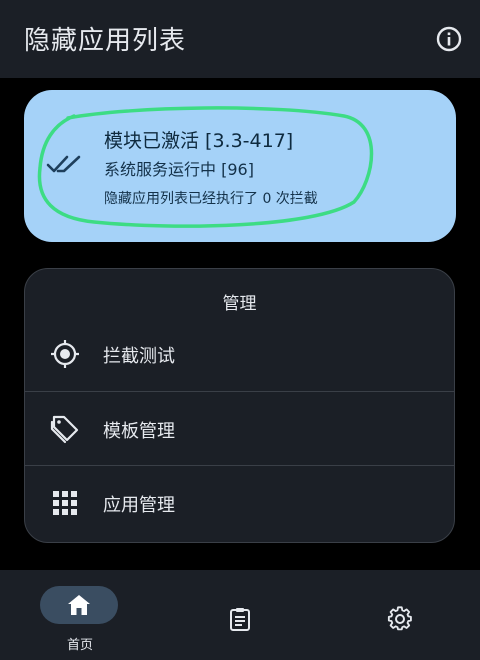 The height and width of the screenshot is (660, 480). I want to click on nav-item-settings, so click(400, 615).